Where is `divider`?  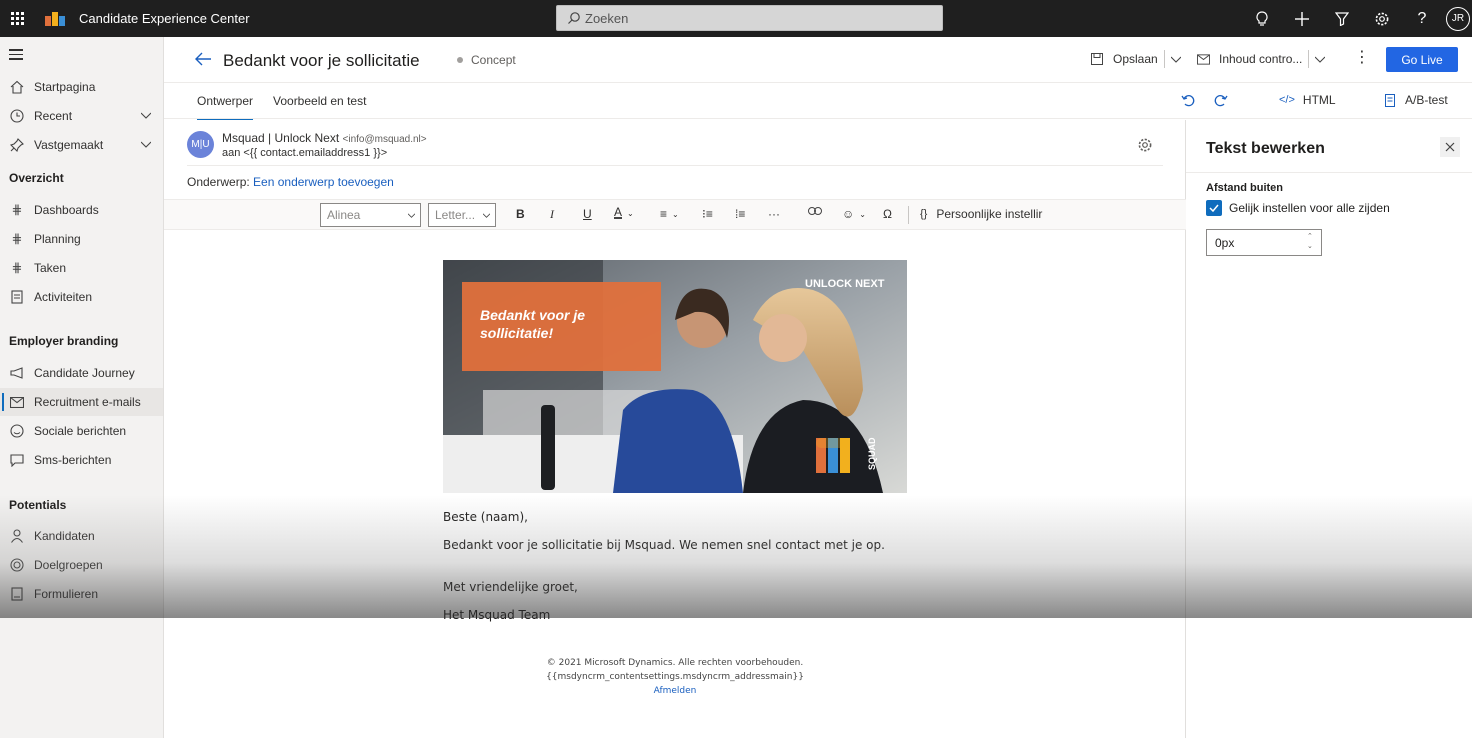
divider is located at coordinates (1329, 172).